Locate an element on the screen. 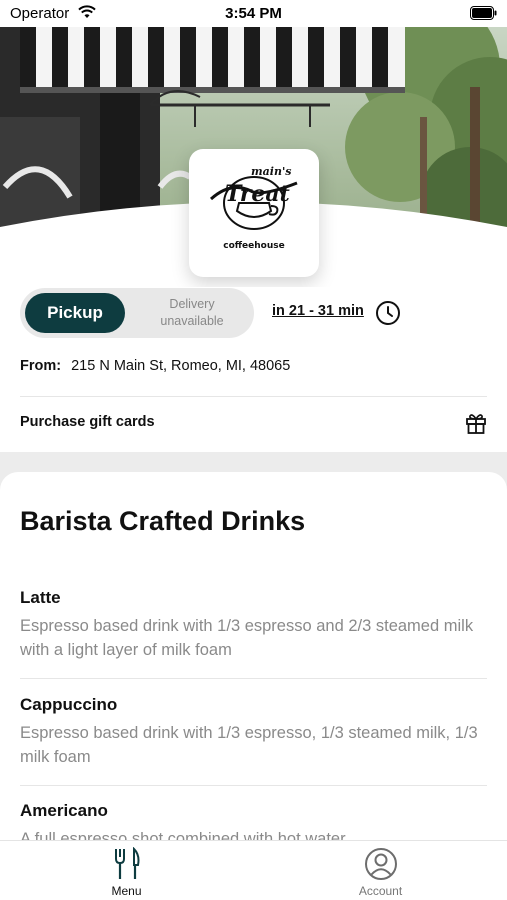 This screenshot has height=900, width=507. status-bar: Operator 3:54 PM is located at coordinates (253, 13).